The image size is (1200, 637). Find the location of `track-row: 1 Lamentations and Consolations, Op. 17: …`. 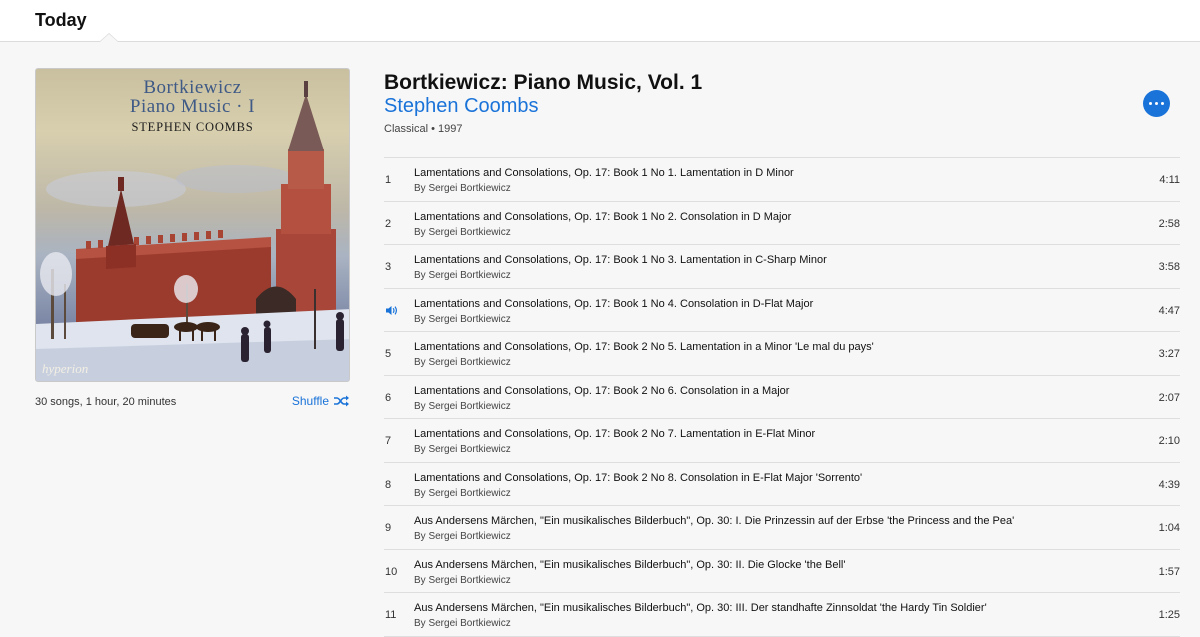

track-row: 1 Lamentations and Consolations, Op. 17: … is located at coordinates (782, 180).